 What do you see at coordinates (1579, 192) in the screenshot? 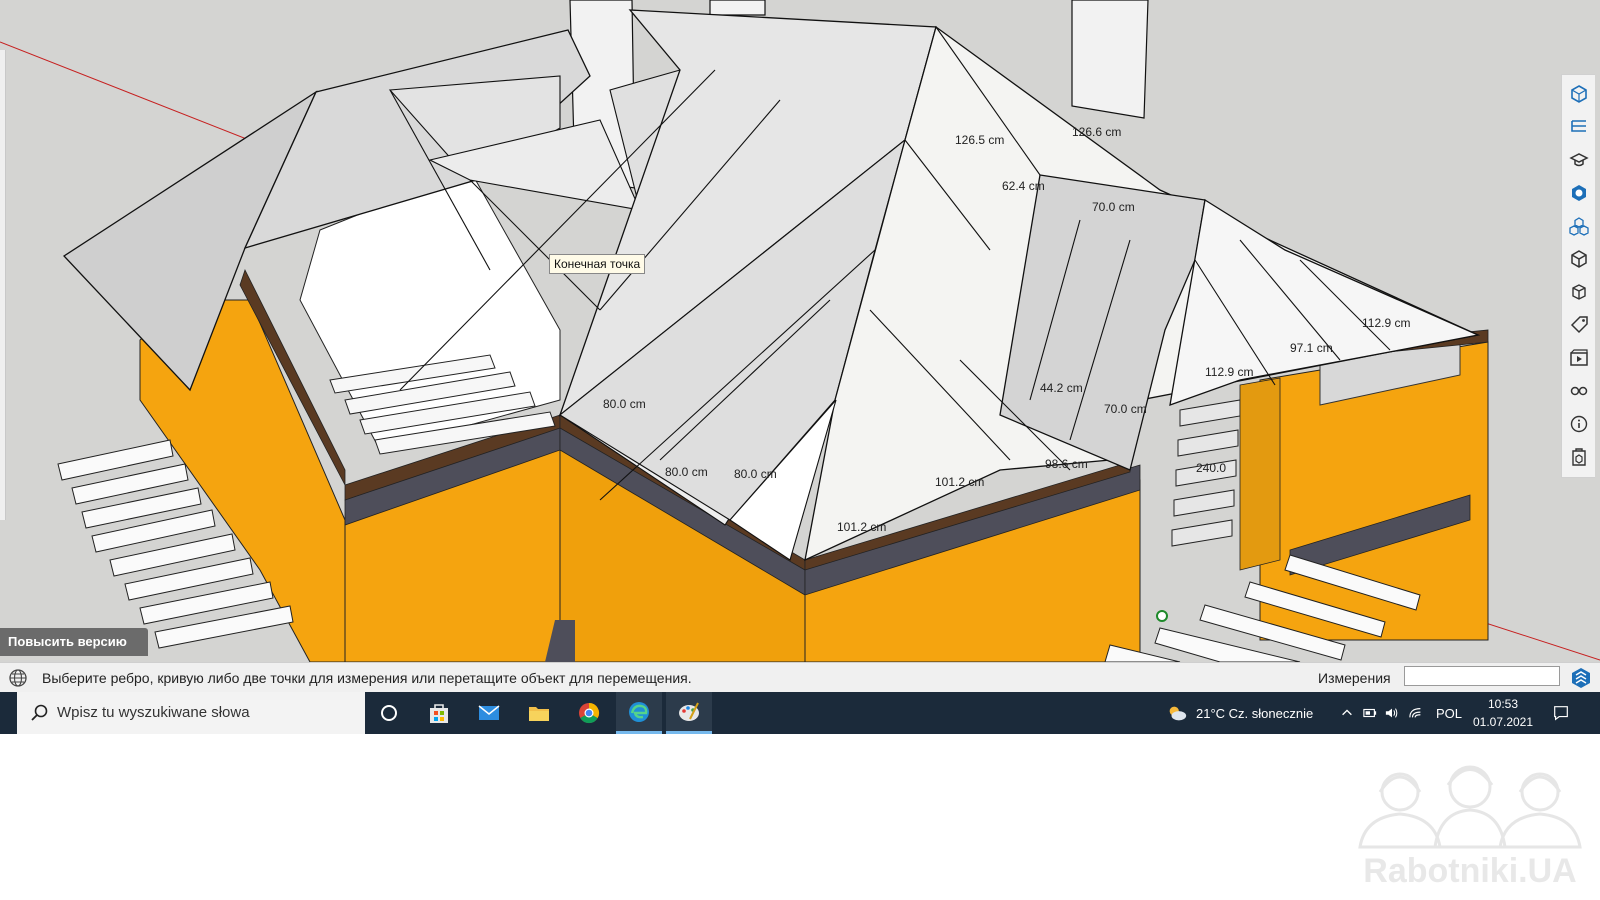
I see `materials-icon` at bounding box center [1579, 192].